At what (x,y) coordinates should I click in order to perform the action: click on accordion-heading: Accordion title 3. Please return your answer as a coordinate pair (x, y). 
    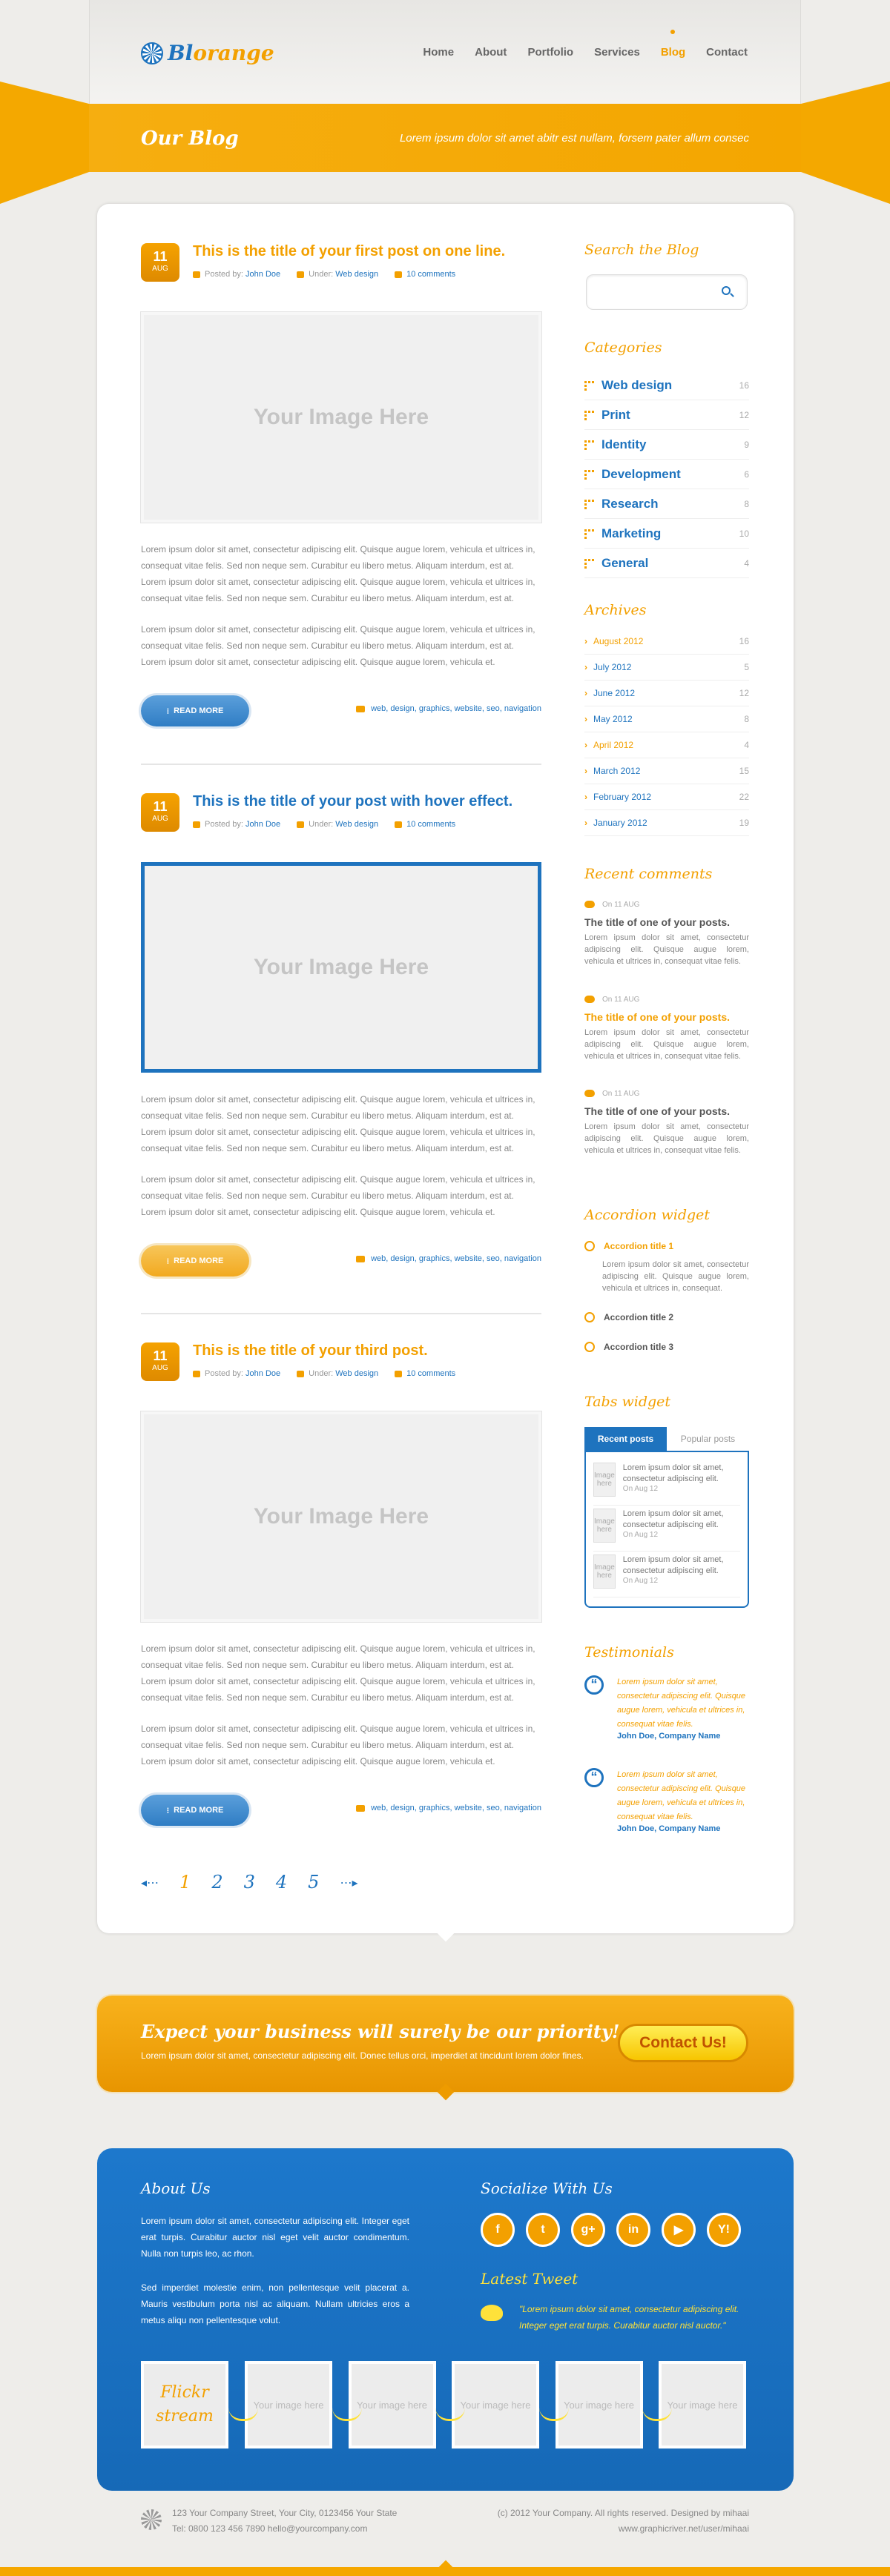
    Looking at the image, I should click on (666, 1347).